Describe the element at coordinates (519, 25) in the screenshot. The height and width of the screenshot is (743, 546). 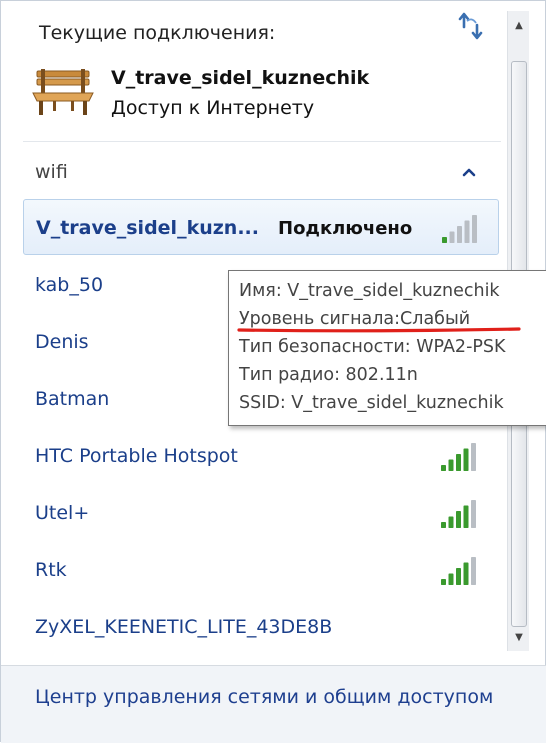
I see `scroll-up-icon: ▲` at that location.